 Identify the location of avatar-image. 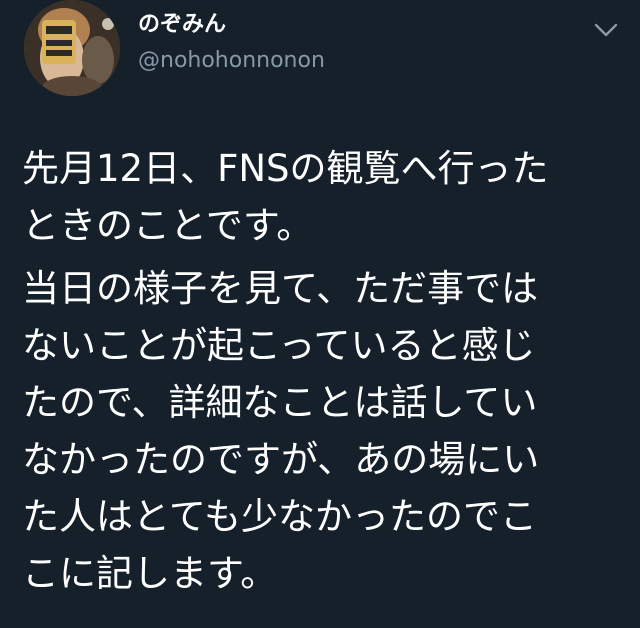
(72, 48).